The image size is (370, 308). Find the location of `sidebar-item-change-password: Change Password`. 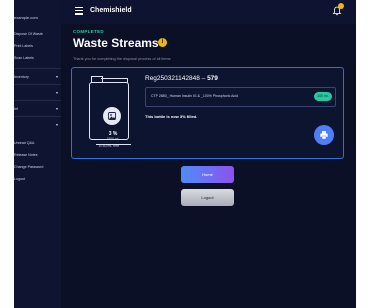

sidebar-item-change-password: Change Password is located at coordinates (28, 167).